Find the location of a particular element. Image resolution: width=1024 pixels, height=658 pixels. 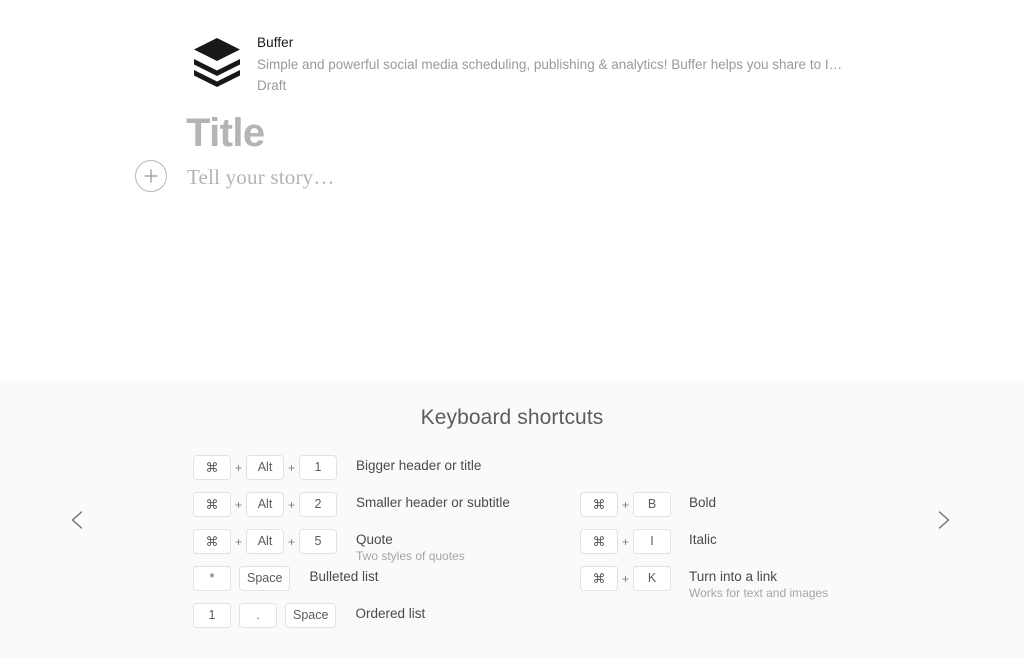

shortcut-key: * is located at coordinates (212, 578).